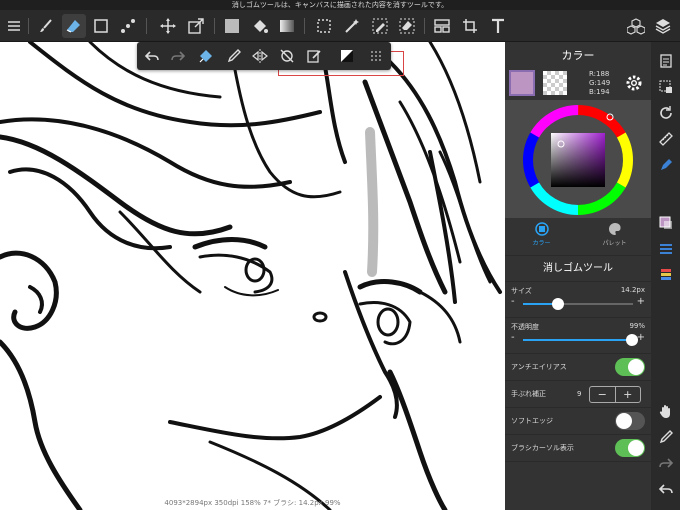 Image resolution: width=680 pixels, height=510 pixels. What do you see at coordinates (555, 83) in the screenshot?
I see `sub-color-swatch` at bounding box center [555, 83].